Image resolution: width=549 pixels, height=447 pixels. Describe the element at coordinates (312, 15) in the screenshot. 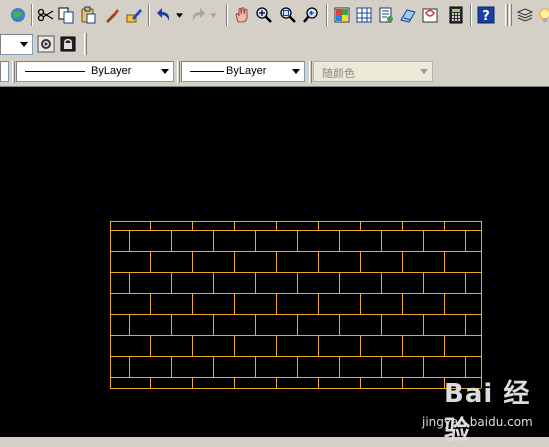

I see `zoom-previous-icon` at that location.